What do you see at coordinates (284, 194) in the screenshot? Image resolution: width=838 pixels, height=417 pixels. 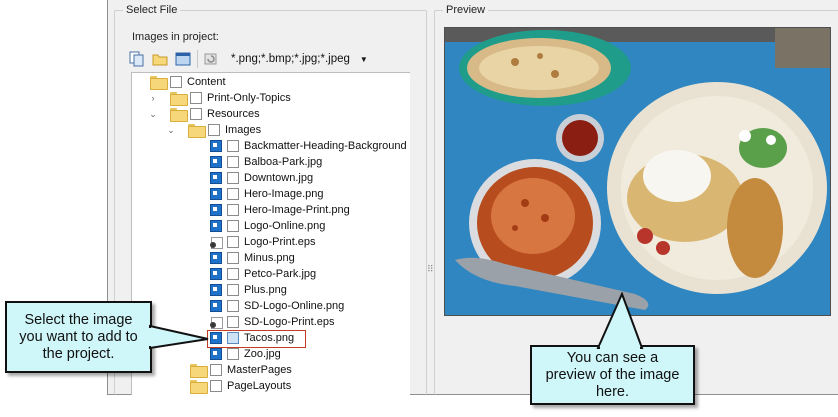 I see `file-label: Hero-Image.png` at bounding box center [284, 194].